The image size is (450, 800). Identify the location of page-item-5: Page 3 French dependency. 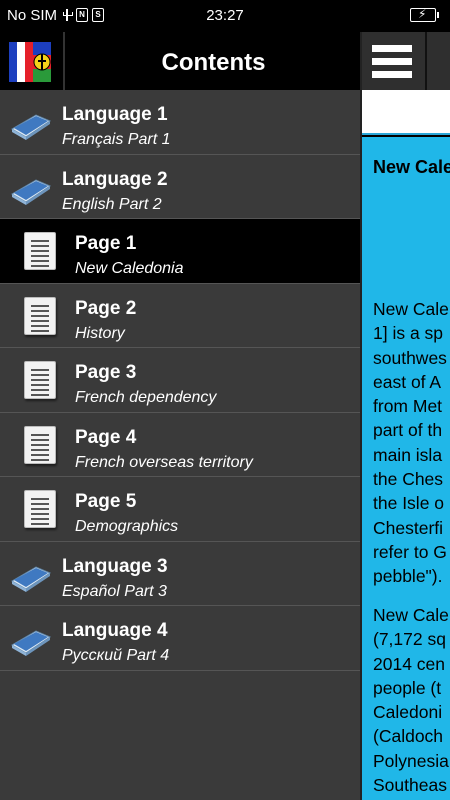
(180, 380).